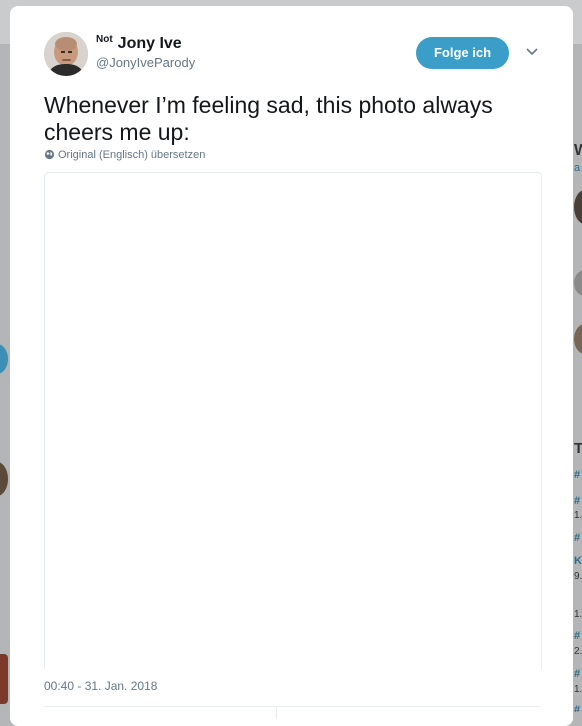  I want to click on globe-icon, so click(49, 154).